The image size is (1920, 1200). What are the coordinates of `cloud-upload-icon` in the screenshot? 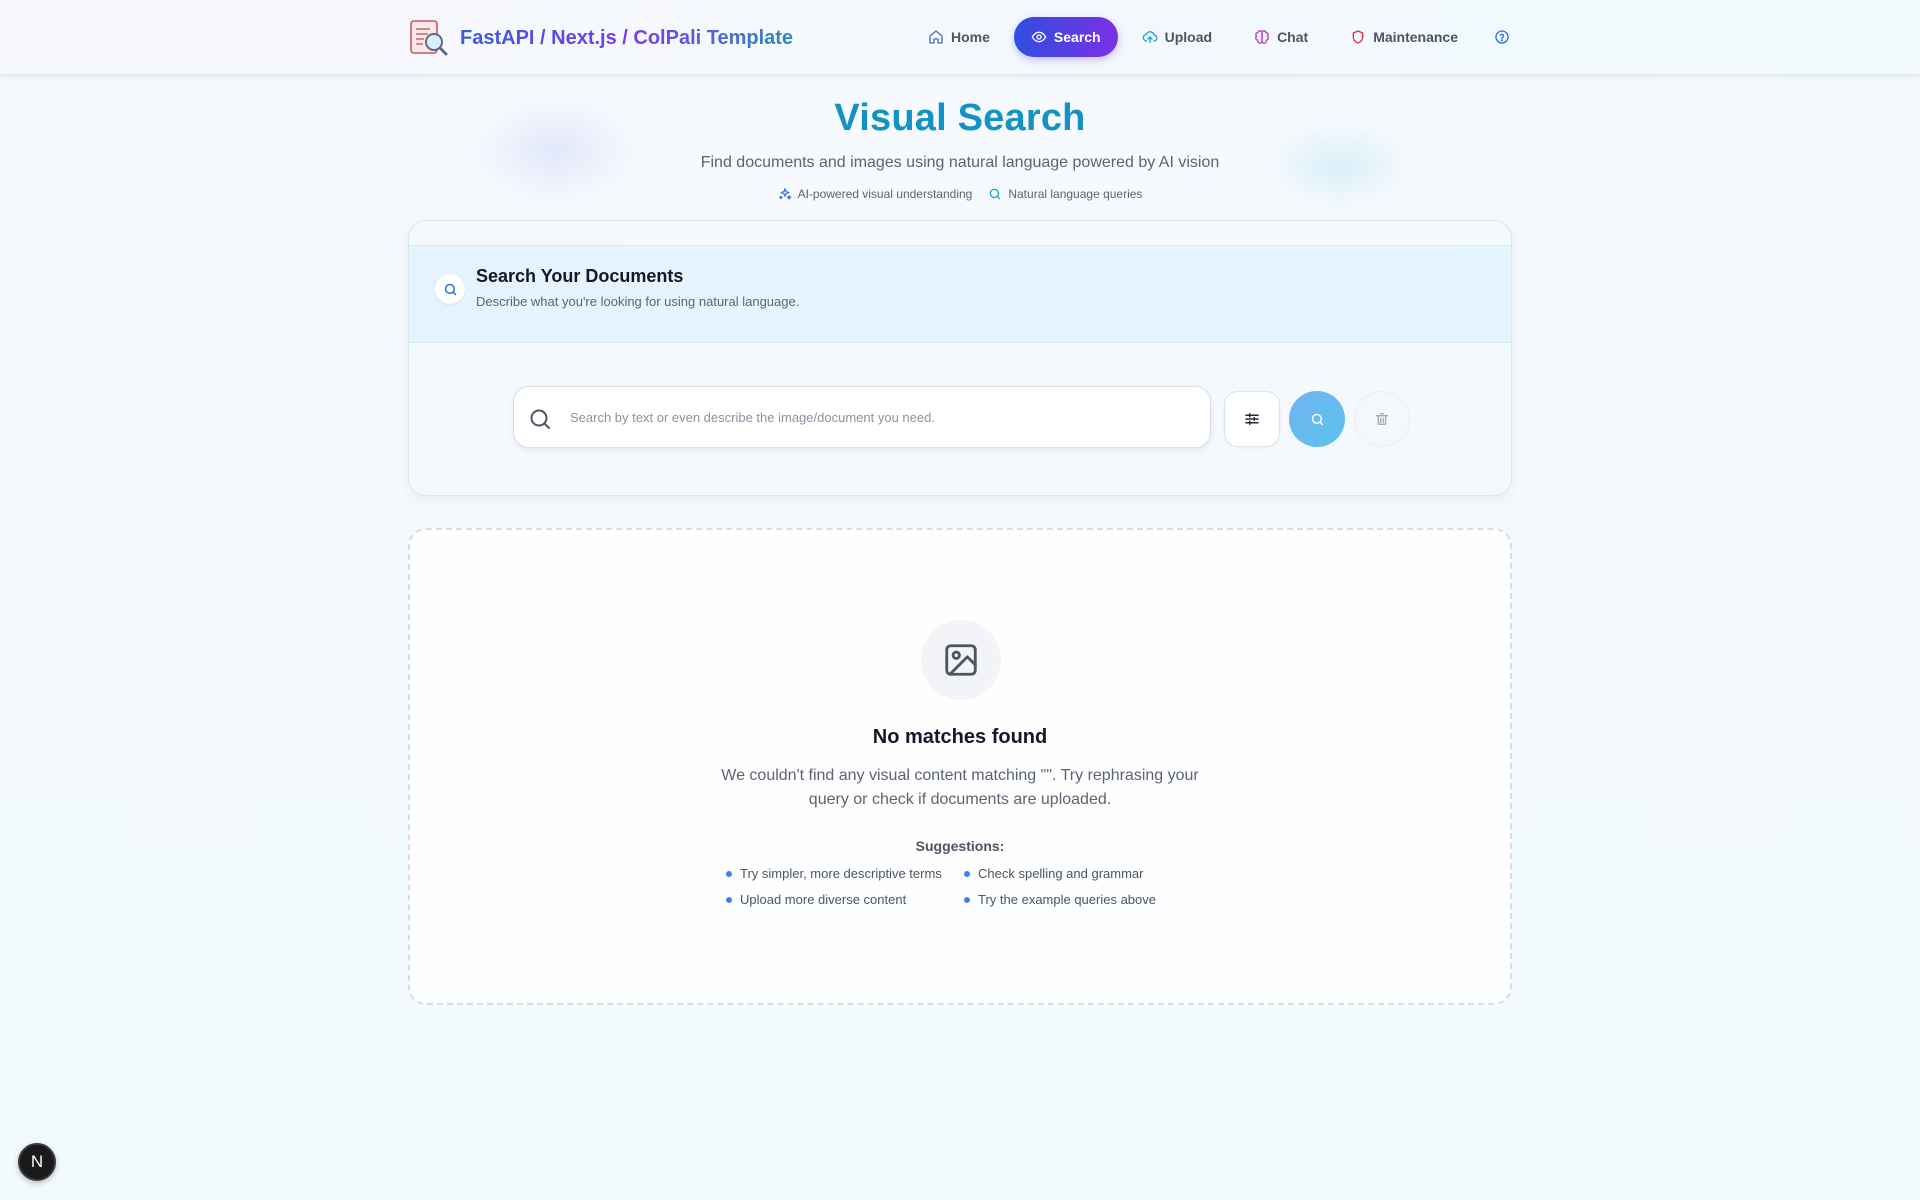 It's located at (1150, 37).